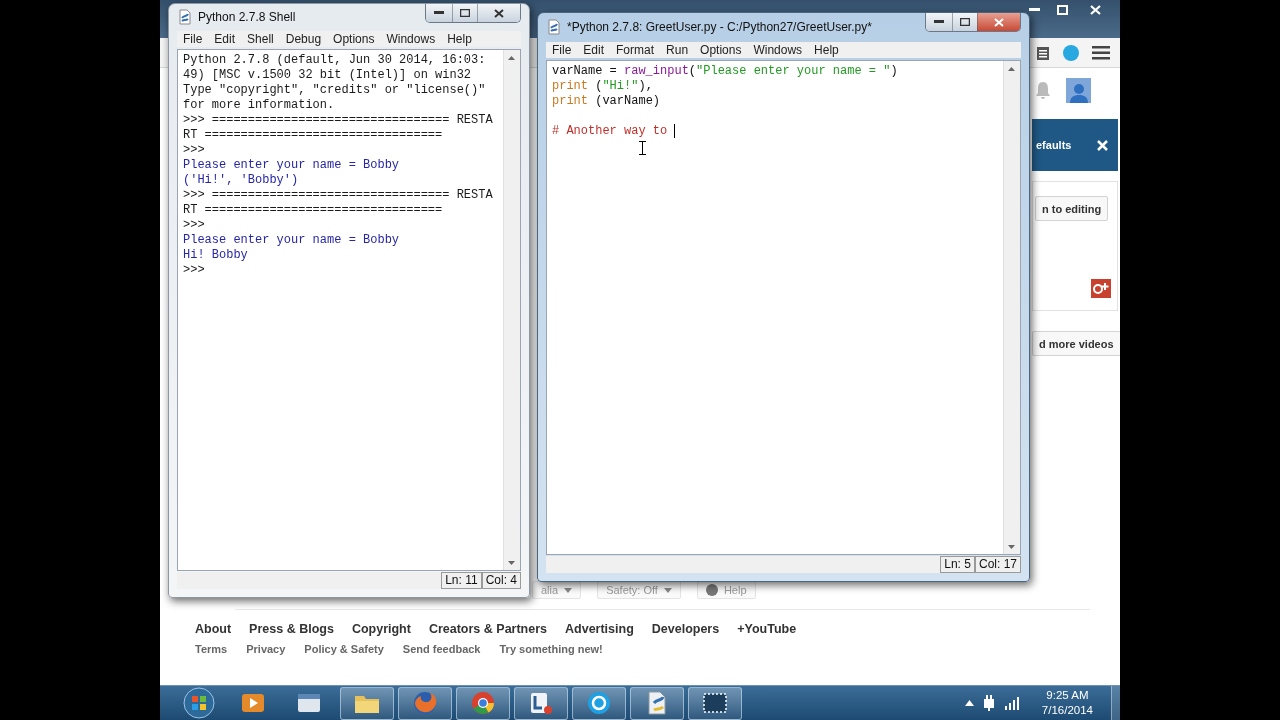 The width and height of the screenshot is (1280, 720). What do you see at coordinates (602, 86) in the screenshot?
I see `code-line: print ("Hi!"),` at bounding box center [602, 86].